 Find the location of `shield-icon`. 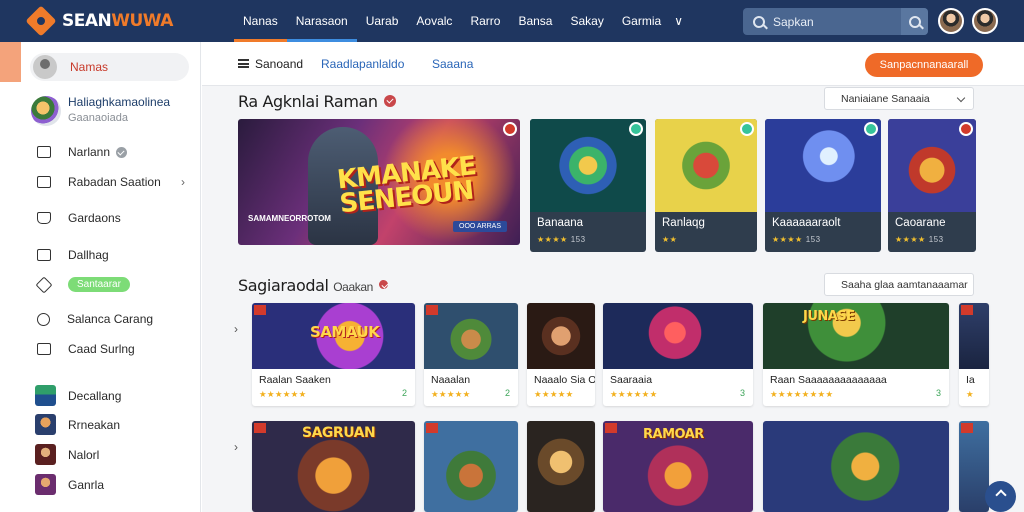

shield-icon is located at coordinates (44, 218).